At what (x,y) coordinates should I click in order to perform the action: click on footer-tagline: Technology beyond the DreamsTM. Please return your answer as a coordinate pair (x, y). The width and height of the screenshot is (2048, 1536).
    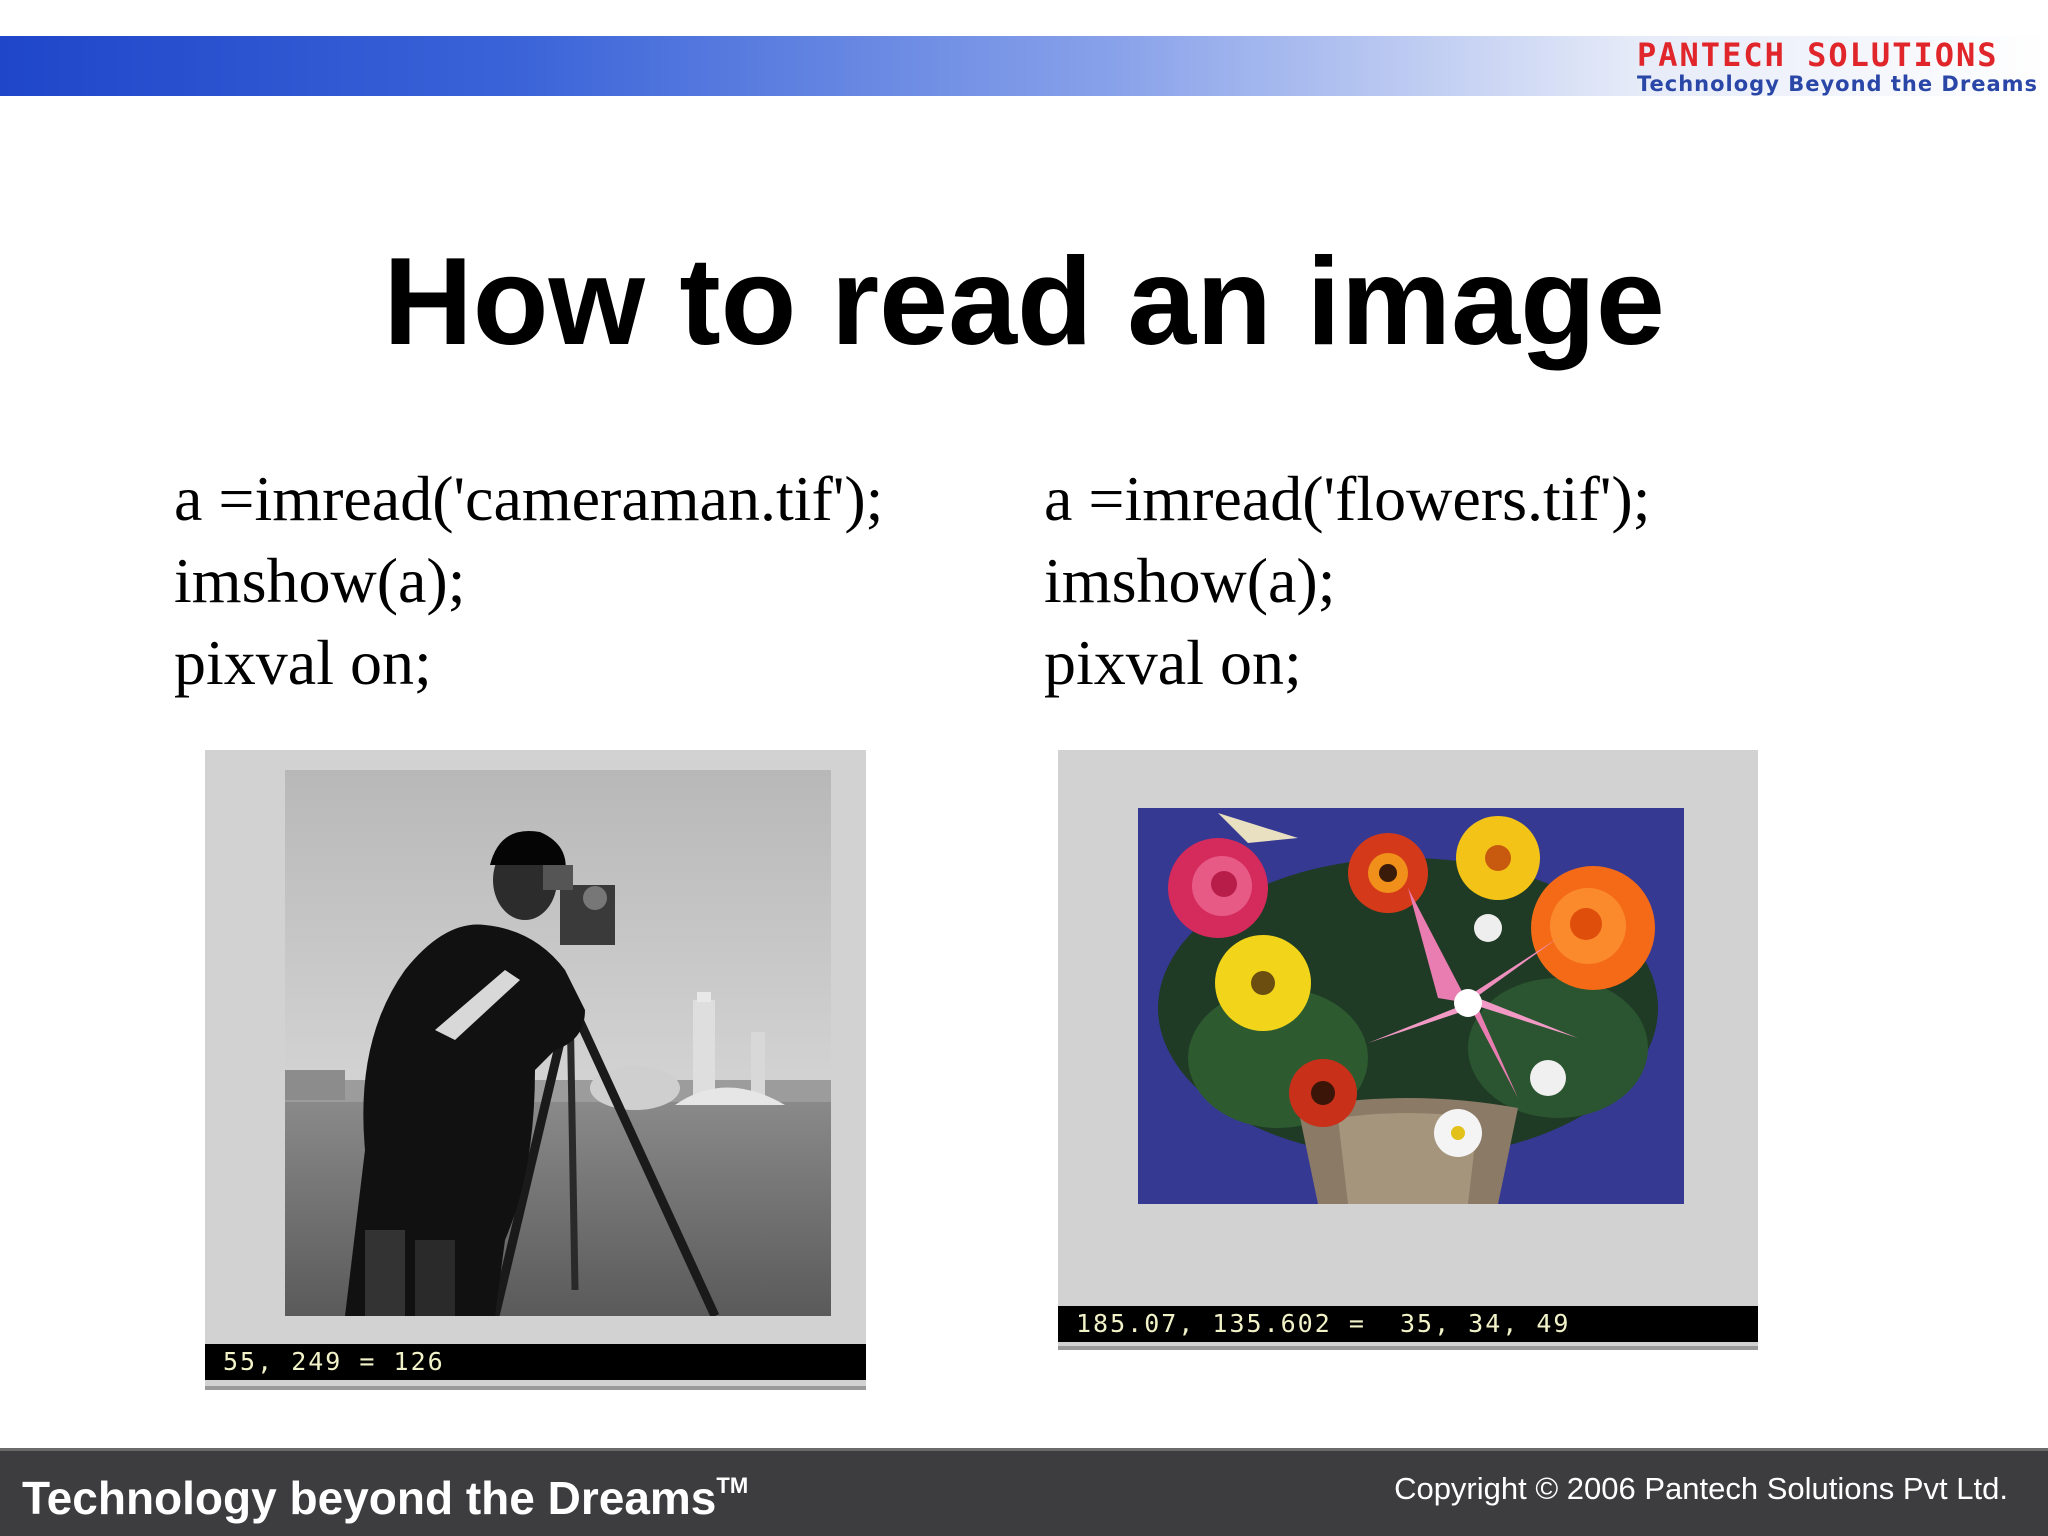
    Looking at the image, I should click on (385, 1498).